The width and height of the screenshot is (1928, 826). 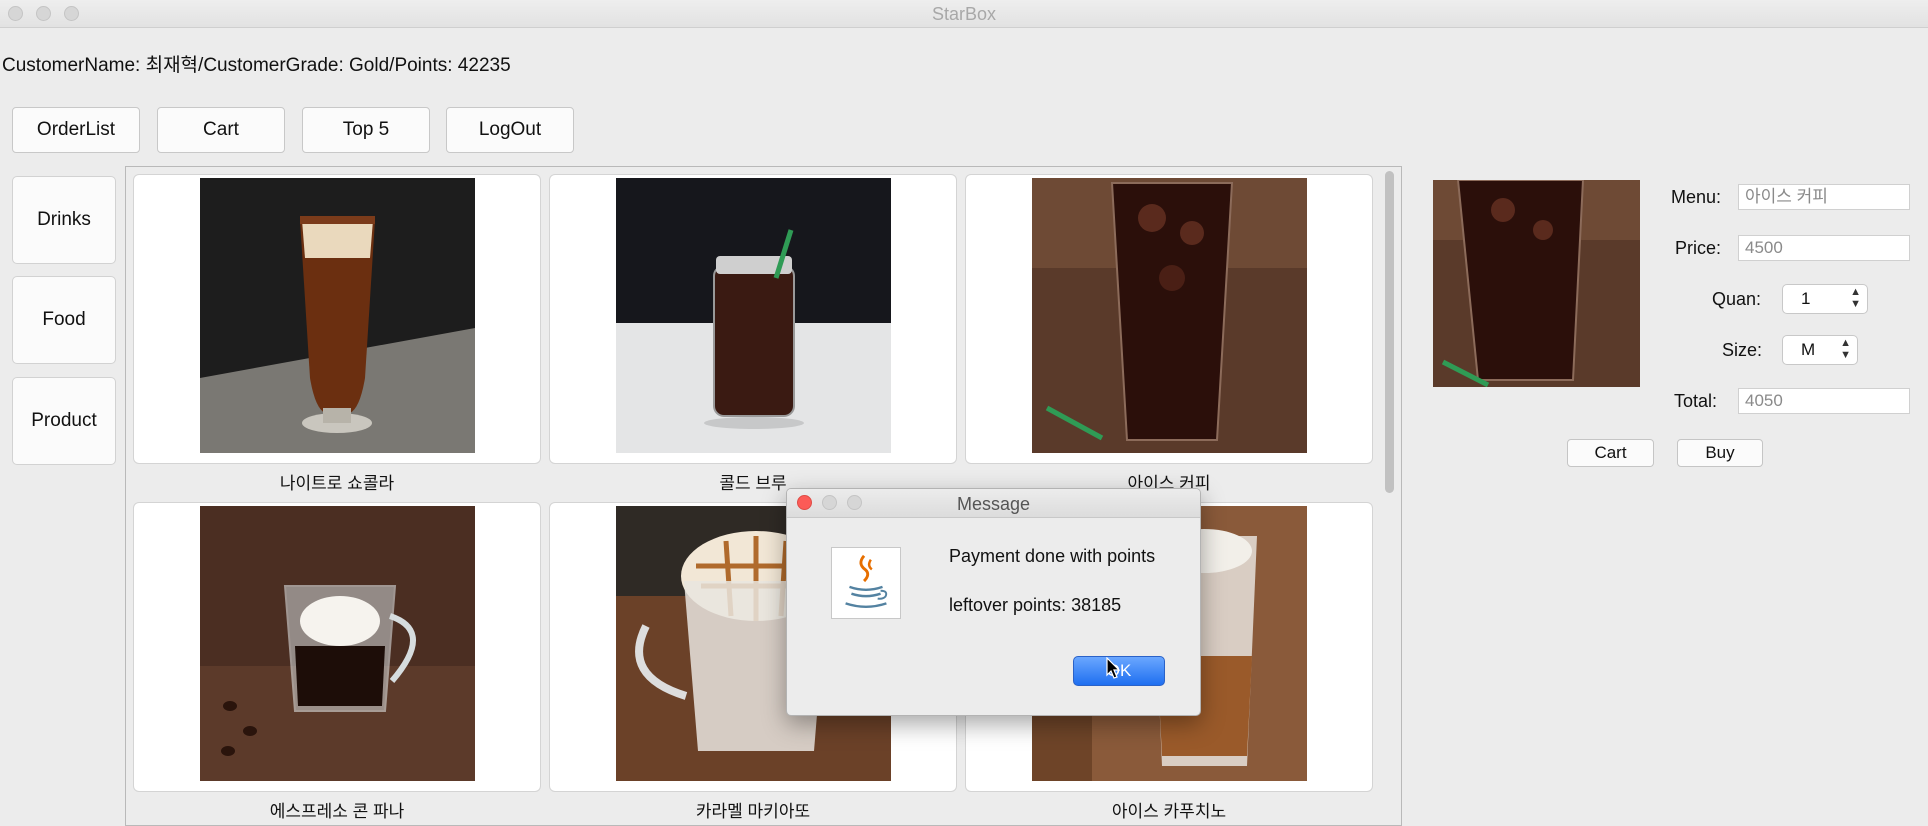 I want to click on buy-button: Buy, so click(x=1720, y=453).